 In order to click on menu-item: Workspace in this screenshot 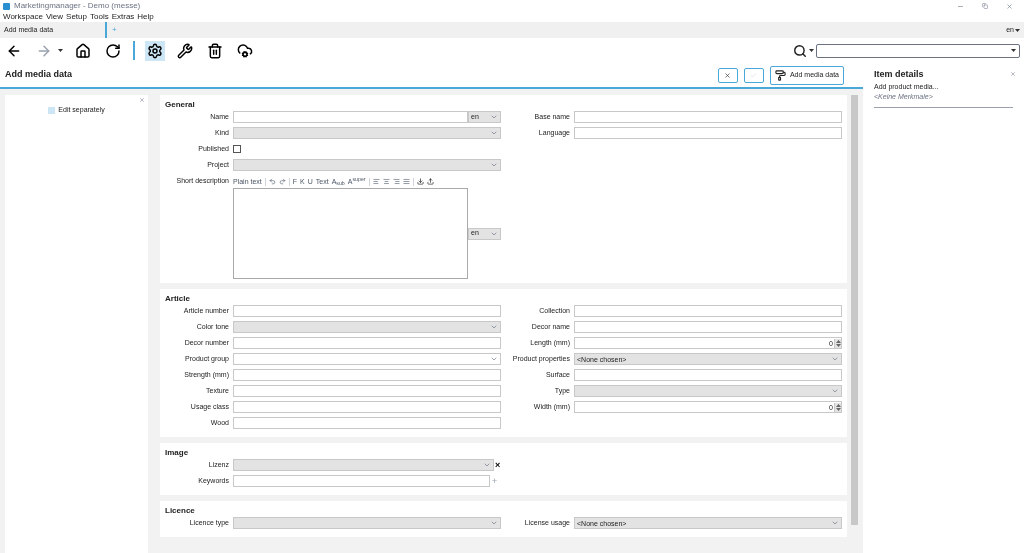, I will do `click(23, 17)`.